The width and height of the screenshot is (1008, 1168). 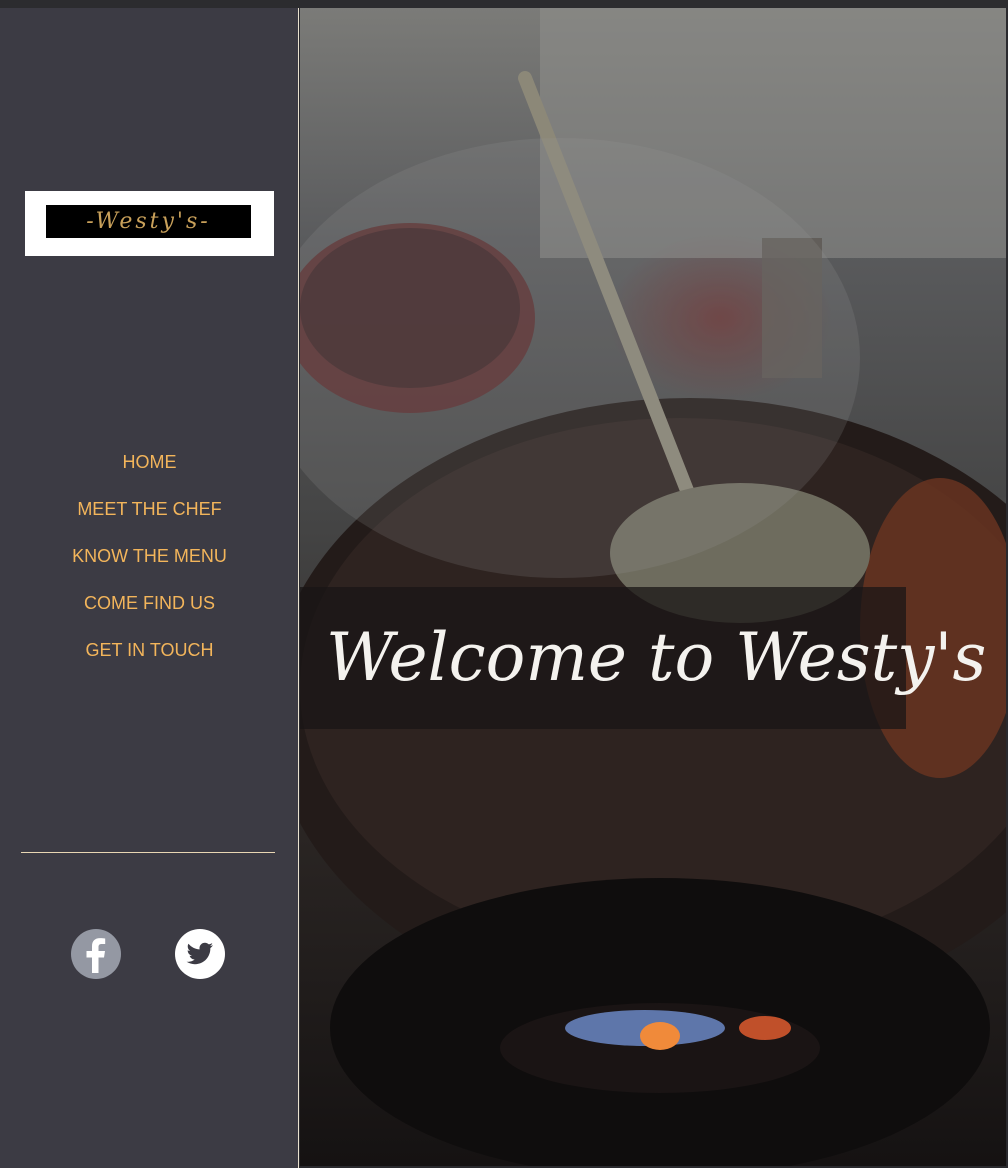 What do you see at coordinates (149, 659) in the screenshot?
I see `nav-item-get-in-touch: GET IN TOUCH` at bounding box center [149, 659].